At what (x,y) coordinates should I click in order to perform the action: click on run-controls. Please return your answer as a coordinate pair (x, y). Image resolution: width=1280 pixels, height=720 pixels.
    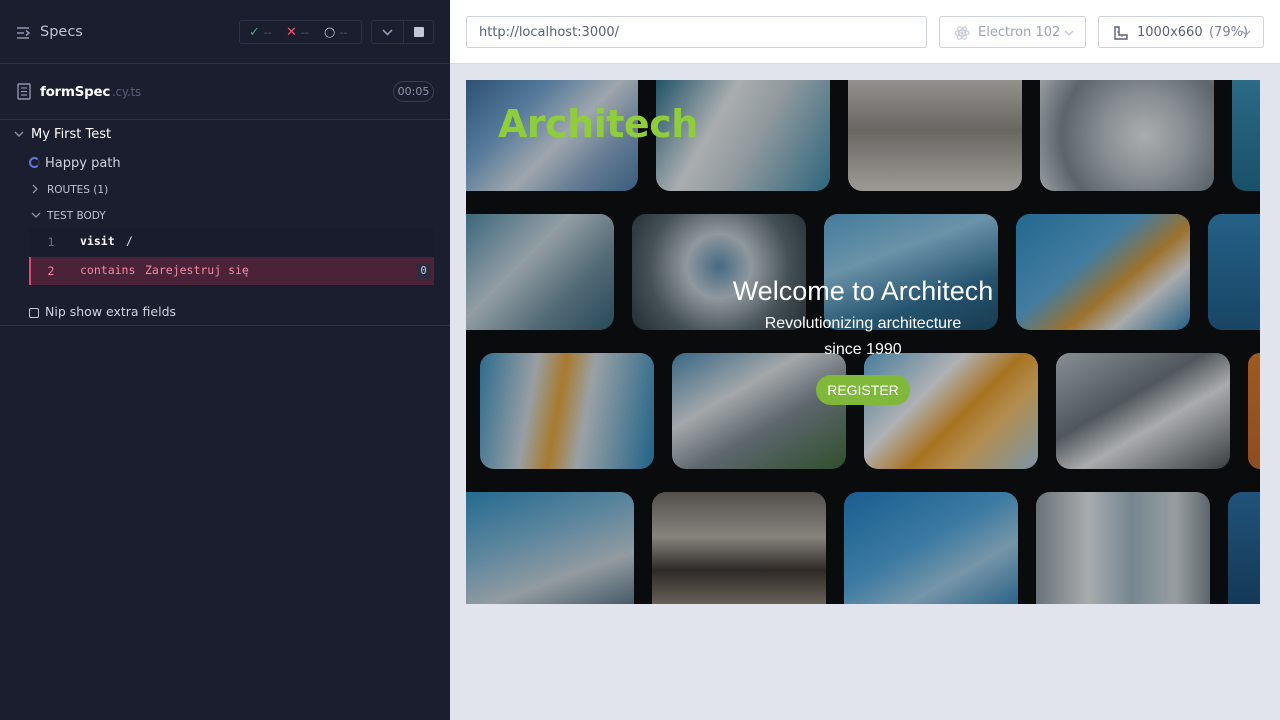
    Looking at the image, I should click on (402, 32).